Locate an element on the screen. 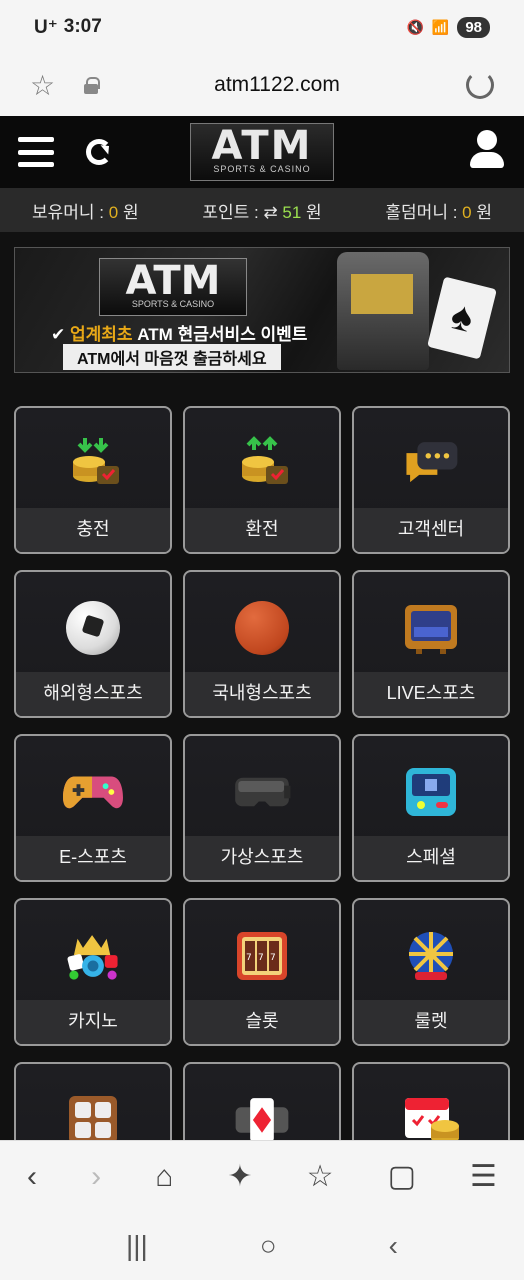  site-header: ATM SPORTS & CASINO is located at coordinates (262, 152).